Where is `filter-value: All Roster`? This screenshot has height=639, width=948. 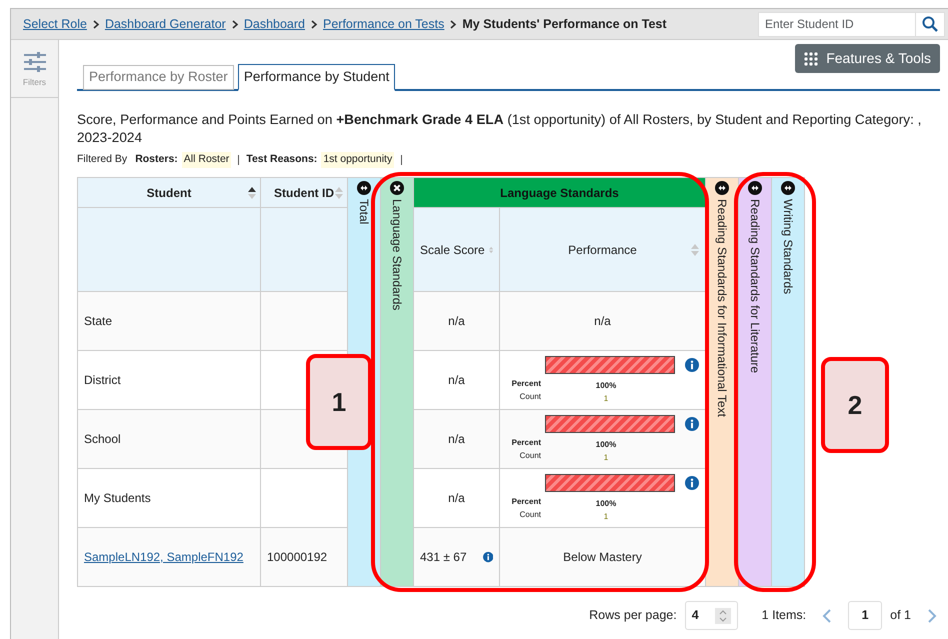 filter-value: All Roster is located at coordinates (207, 160).